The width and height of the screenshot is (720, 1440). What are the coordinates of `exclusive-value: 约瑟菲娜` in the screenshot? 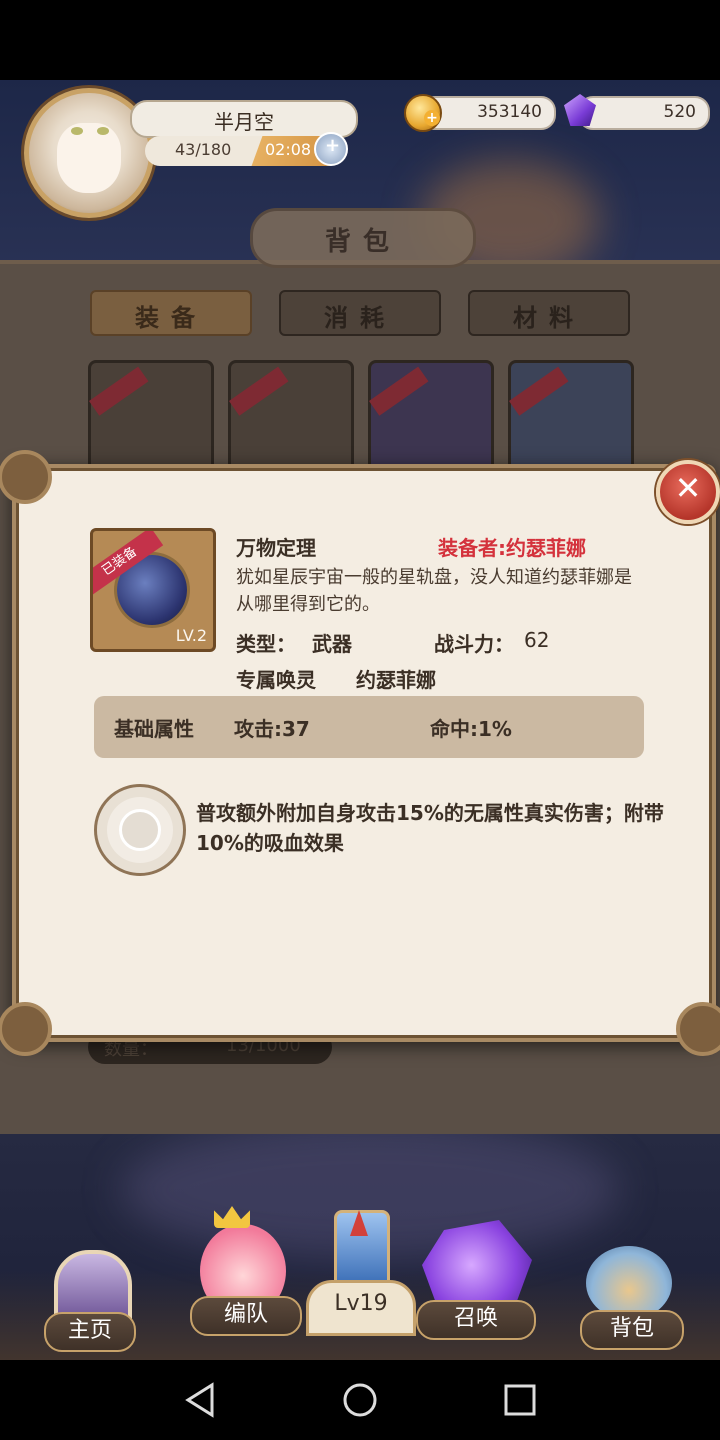 It's located at (396, 680).